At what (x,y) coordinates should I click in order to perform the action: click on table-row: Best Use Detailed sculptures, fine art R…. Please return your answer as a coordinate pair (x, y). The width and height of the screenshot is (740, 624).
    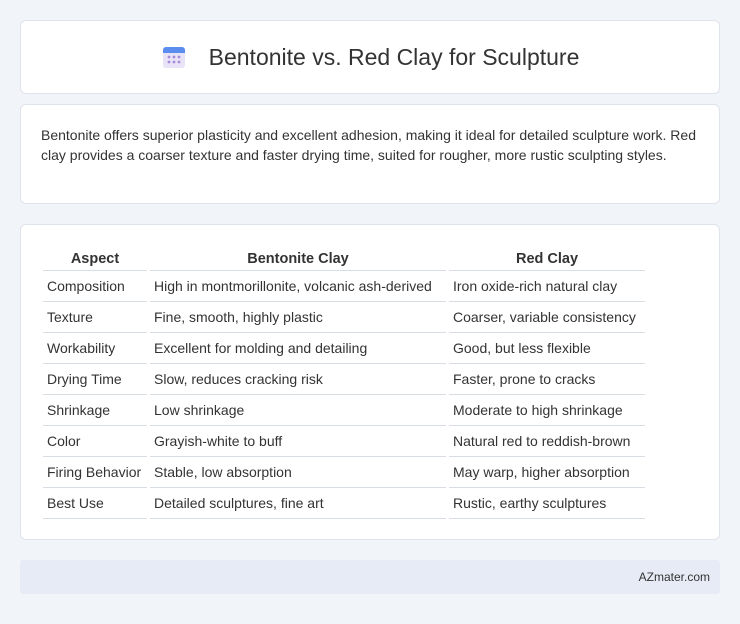
    Looking at the image, I should click on (344, 503).